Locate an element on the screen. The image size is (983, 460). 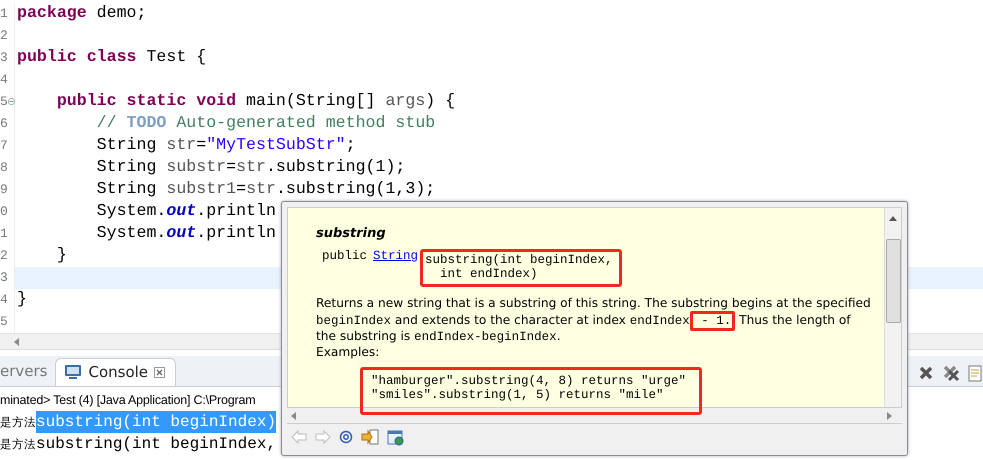
code-line: String substr1=str.substring(1,3); is located at coordinates (266, 188).